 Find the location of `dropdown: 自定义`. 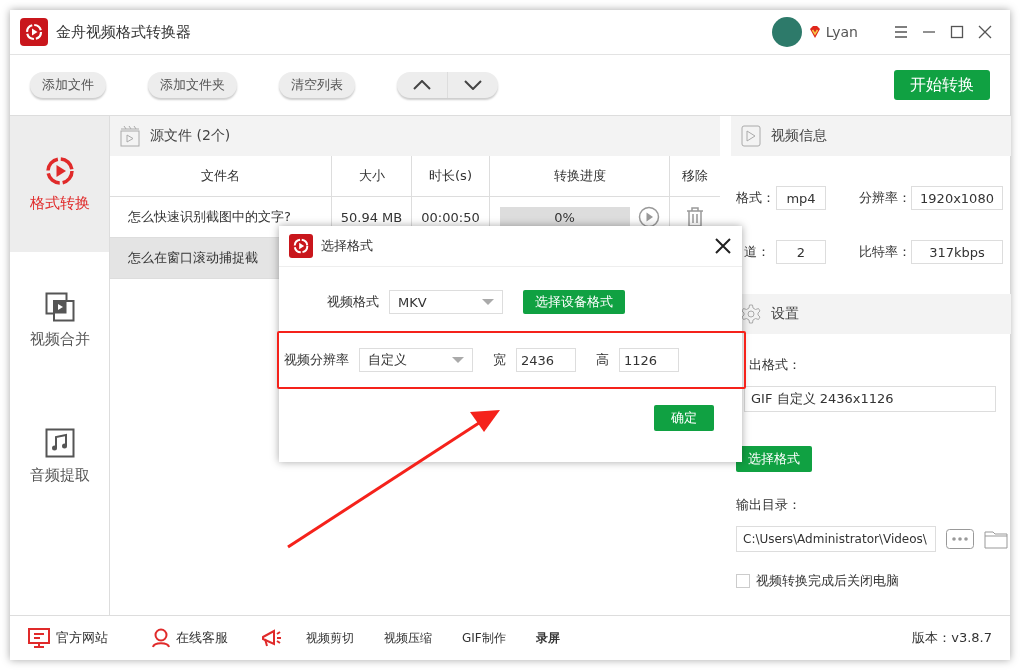

dropdown: 自定义 is located at coordinates (416, 360).